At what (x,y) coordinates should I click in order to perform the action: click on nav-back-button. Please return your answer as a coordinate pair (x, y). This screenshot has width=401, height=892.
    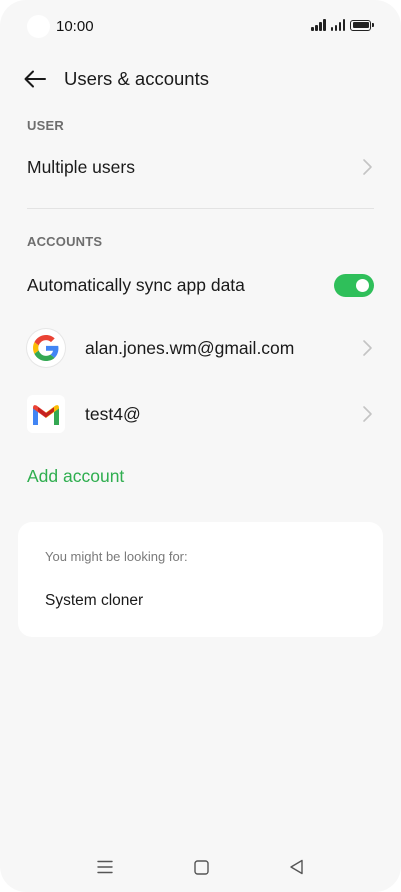
    Looking at the image, I should click on (296, 867).